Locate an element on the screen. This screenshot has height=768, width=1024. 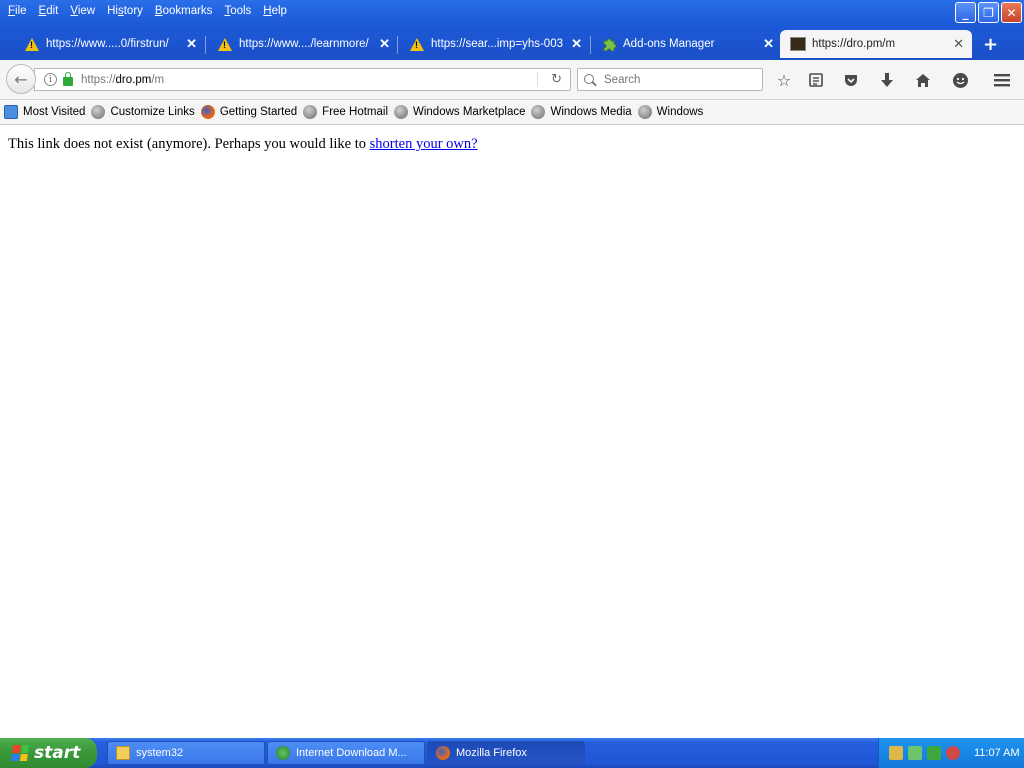
hamburger-menu-icon is located at coordinates (1002, 80).